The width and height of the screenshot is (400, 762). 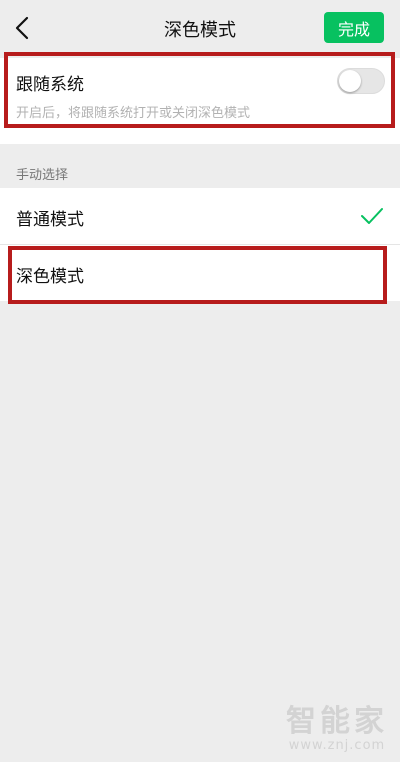 I want to click on watermark-logo: 智能家, so click(x=337, y=721).